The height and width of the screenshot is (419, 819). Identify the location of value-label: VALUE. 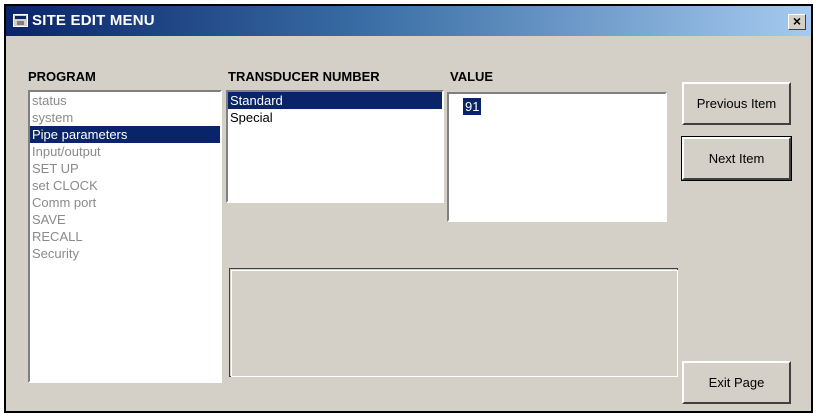
(472, 76).